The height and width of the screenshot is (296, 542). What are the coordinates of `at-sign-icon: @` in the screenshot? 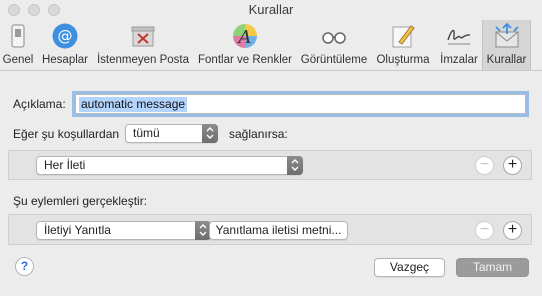 It's located at (65, 36).